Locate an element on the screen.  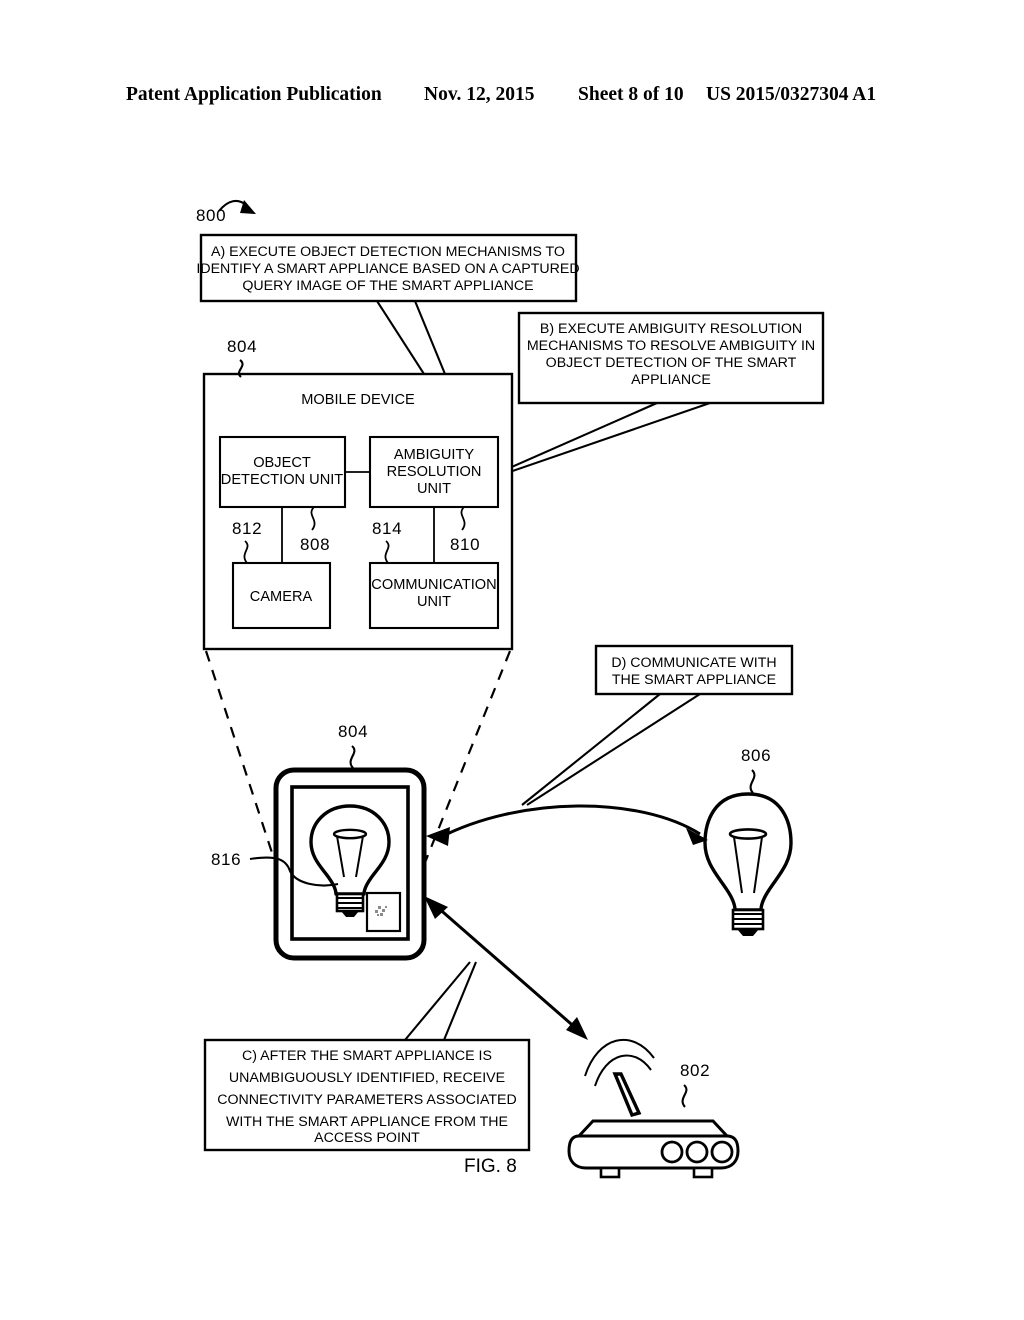
object-detection-unit-block: OBJECT DETECTION UNIT is located at coordinates (282, 472).